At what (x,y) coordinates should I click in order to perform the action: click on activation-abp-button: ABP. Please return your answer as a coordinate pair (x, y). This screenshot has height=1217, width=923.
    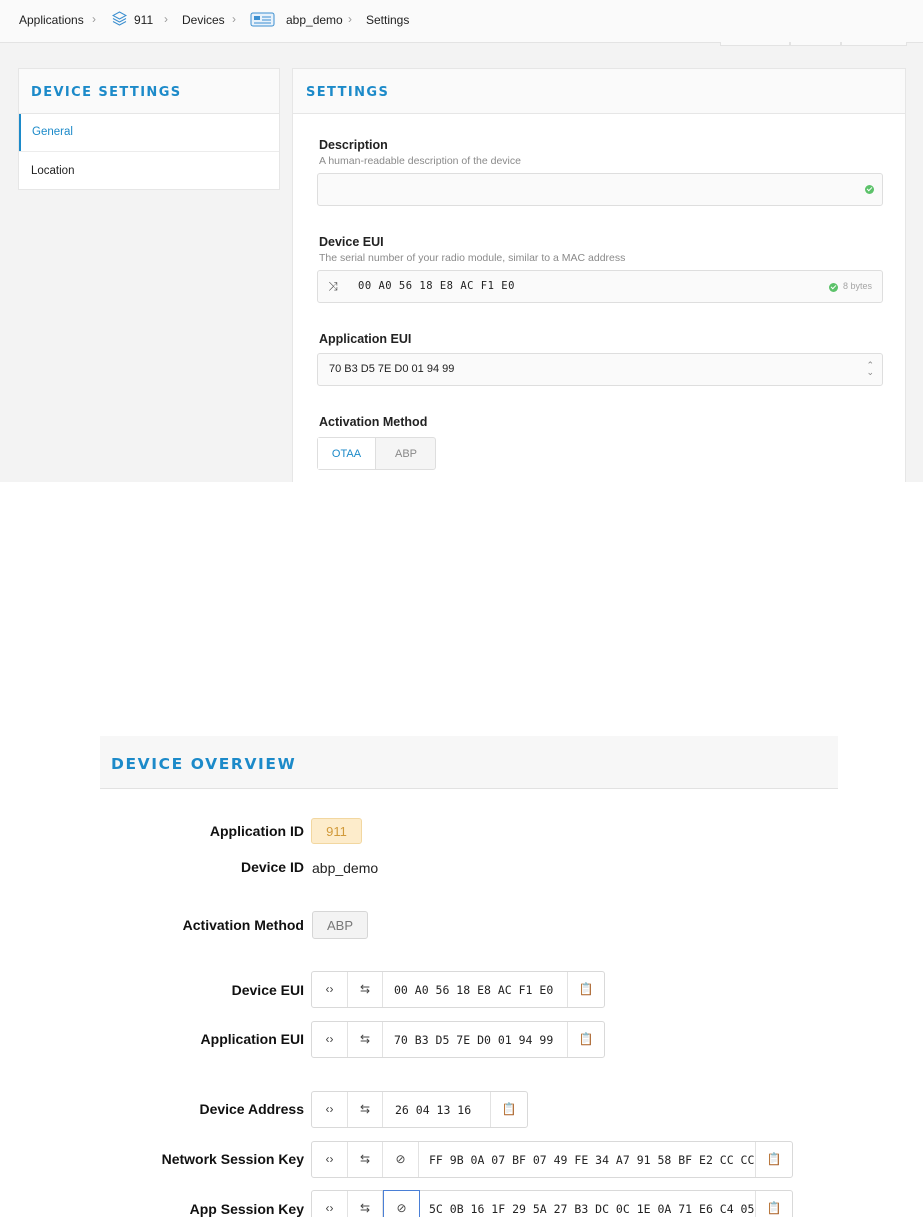
    Looking at the image, I should click on (406, 453).